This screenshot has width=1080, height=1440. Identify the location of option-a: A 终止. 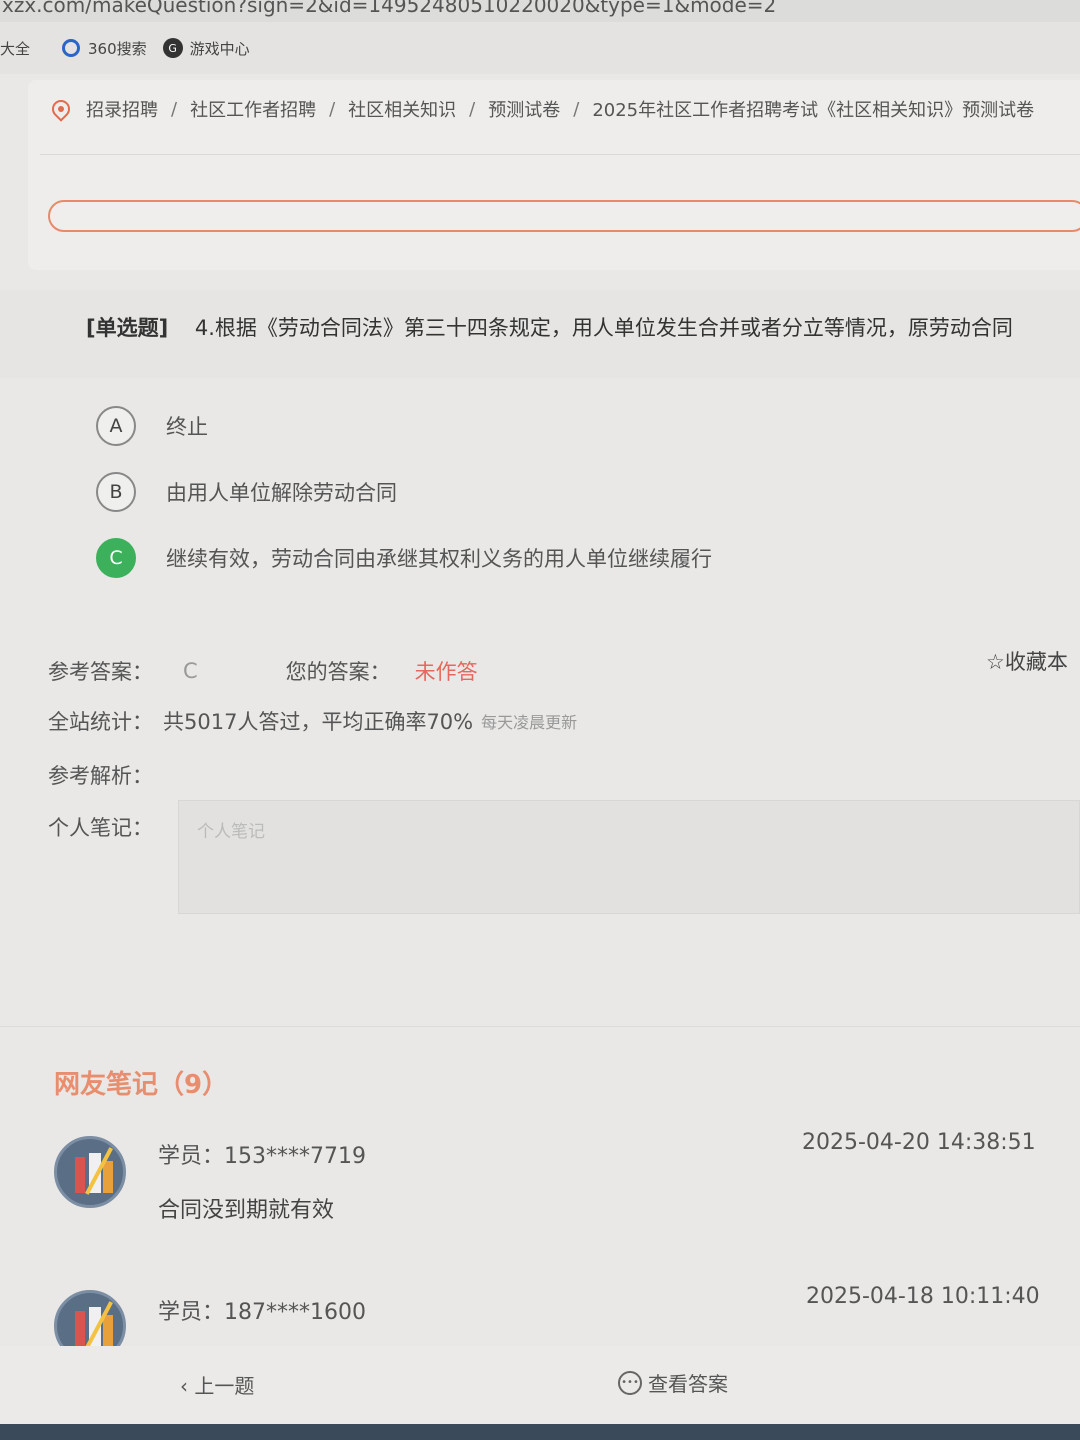
(152, 426).